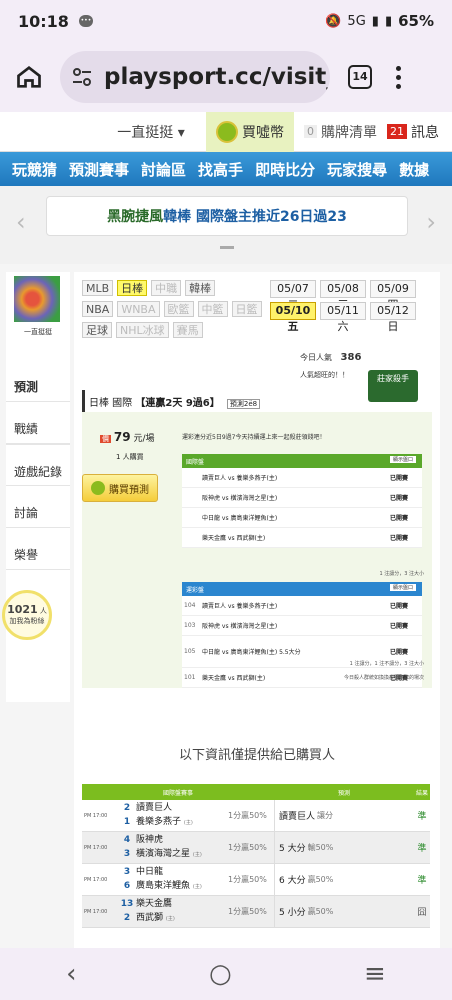  I want to click on date-0510: 05/10 五, so click(293, 317).